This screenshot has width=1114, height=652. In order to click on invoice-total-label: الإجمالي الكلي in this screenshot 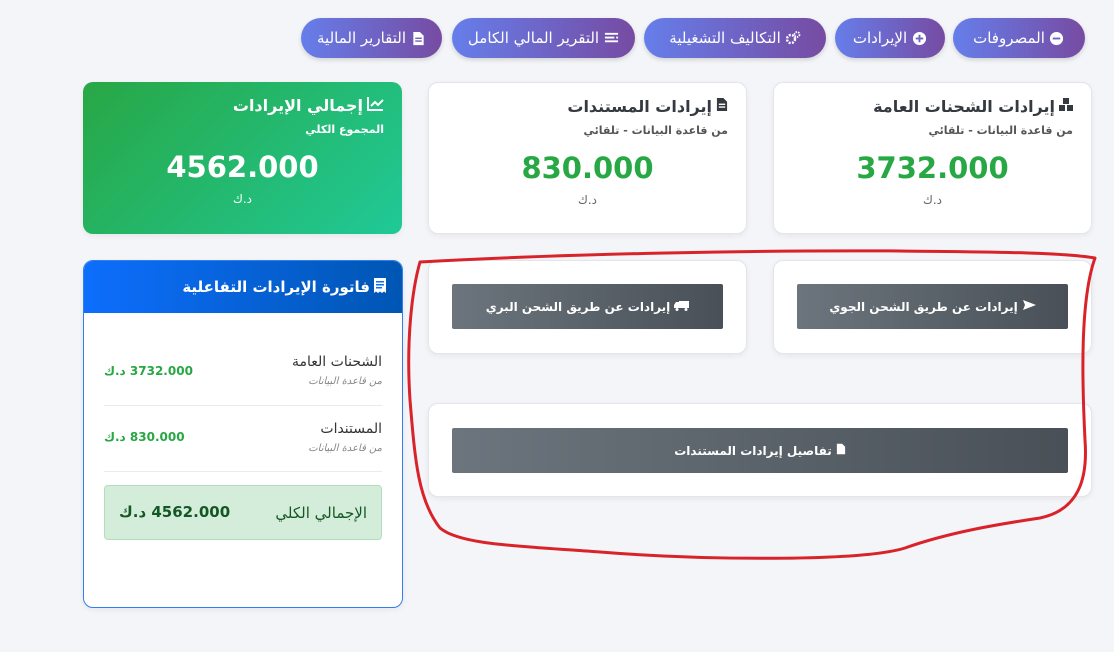, I will do `click(321, 513)`.